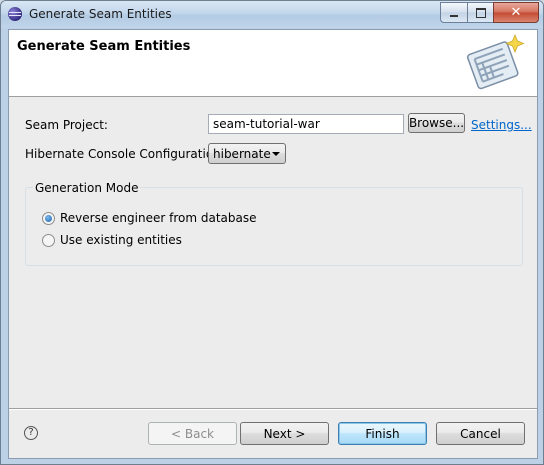  I want to click on close-icon: ✕, so click(516, 12).